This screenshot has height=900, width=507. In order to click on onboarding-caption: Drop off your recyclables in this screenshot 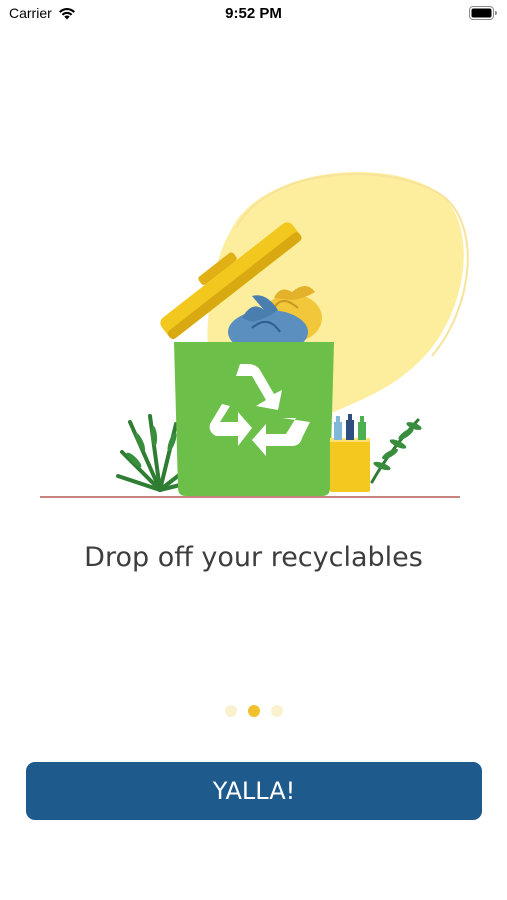, I will do `click(253, 557)`.